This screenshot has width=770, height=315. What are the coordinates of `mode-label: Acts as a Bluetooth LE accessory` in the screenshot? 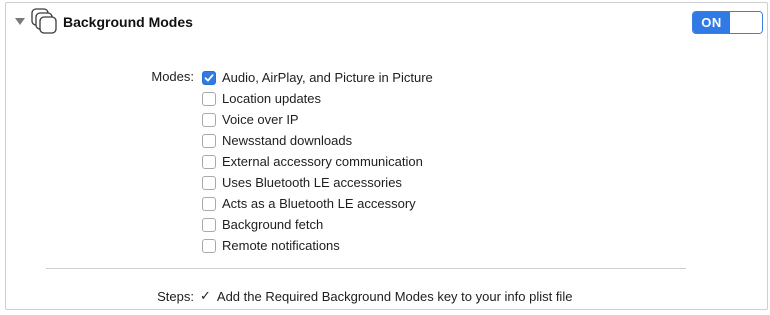 It's located at (319, 203).